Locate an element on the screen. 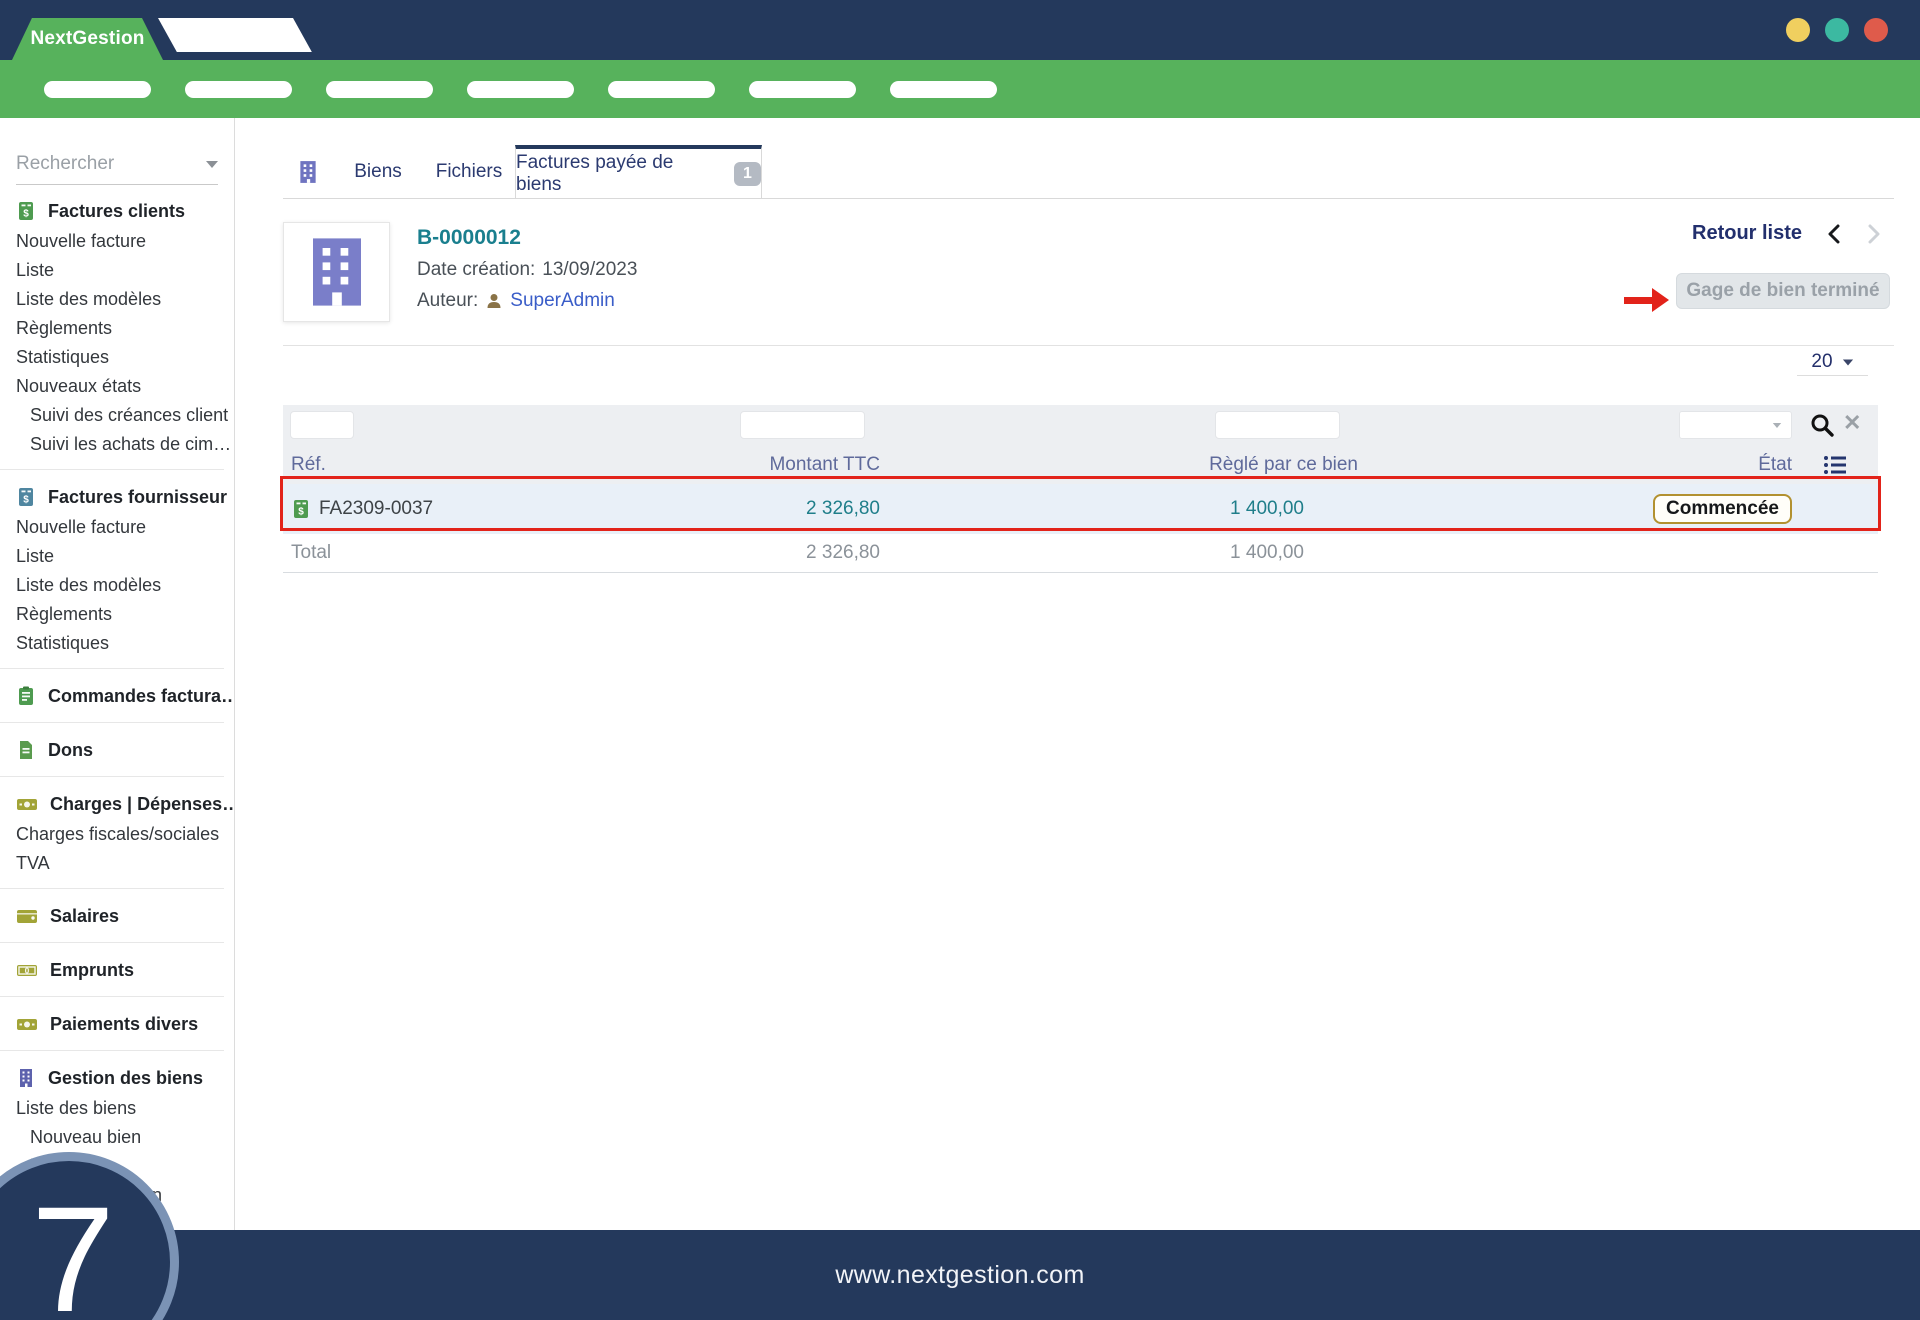 The height and width of the screenshot is (1320, 1920). sidebar-section-gestion-biens: Gestion des biens is located at coordinates (117, 1078).